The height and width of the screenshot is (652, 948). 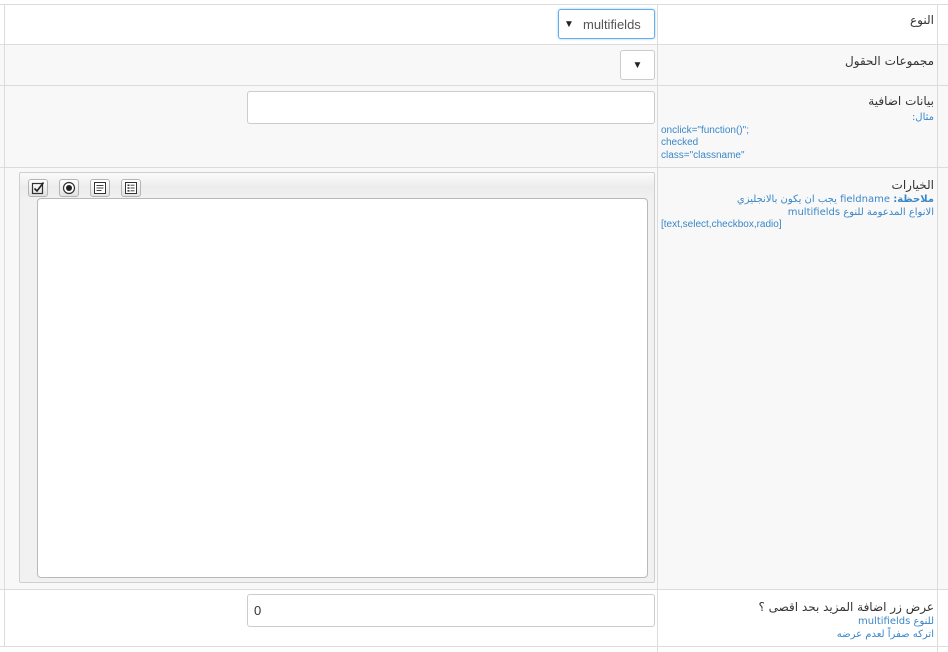 I want to click on insert-radio-button, so click(x=69, y=188).